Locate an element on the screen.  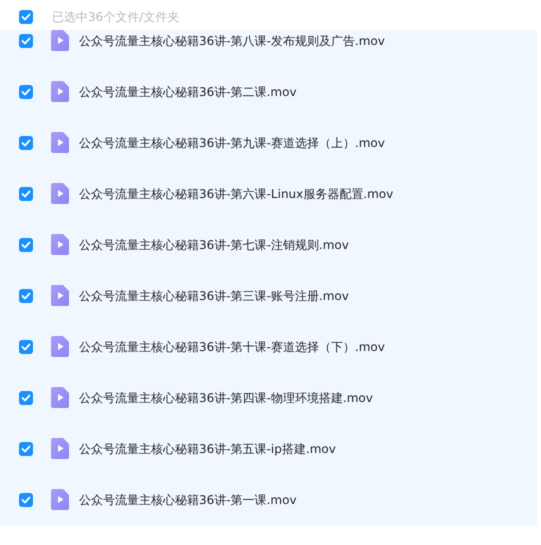
file-name: 公众号流量主核心秘籍36讲-第七课-注销规则.mov is located at coordinates (214, 245).